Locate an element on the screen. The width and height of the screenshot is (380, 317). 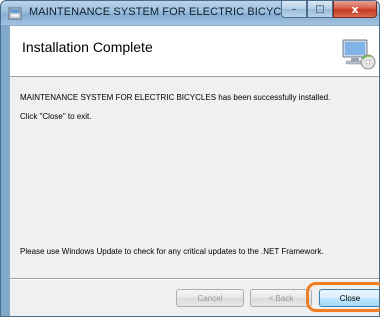
caption-buttons: – □ x is located at coordinates (329, 10).